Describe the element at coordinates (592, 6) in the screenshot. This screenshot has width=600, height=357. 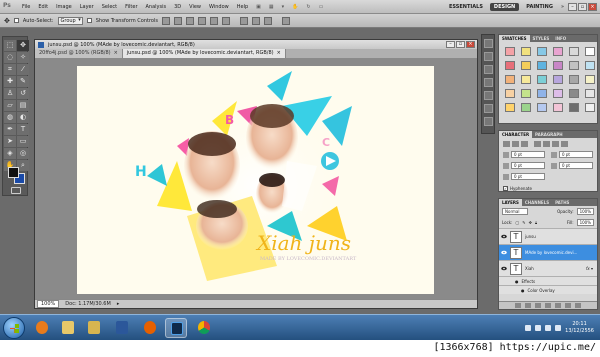
I see `close-button: ×` at that location.